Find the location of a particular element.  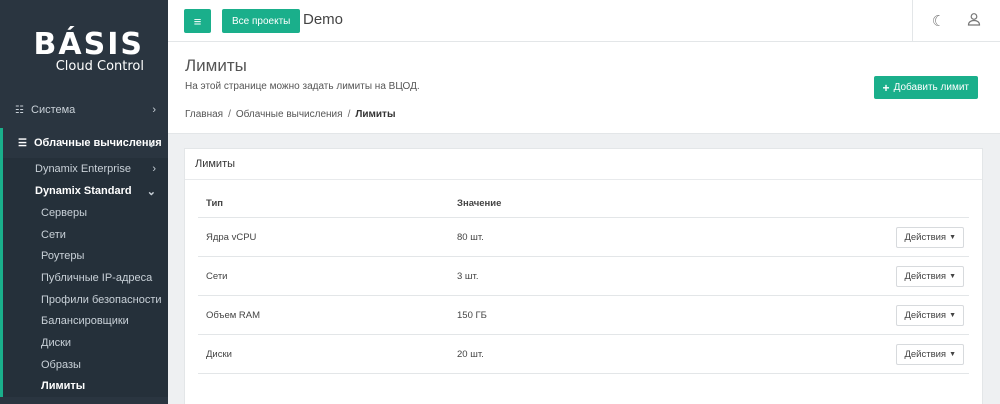

table-row: Диски 20 шт. Действия ▼ is located at coordinates (583, 354).